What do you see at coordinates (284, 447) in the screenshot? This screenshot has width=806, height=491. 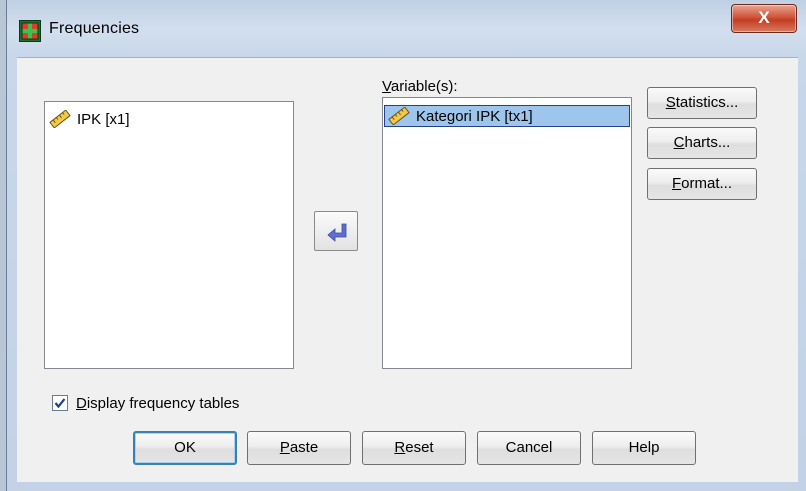 I see `paste-mnemonic: P` at bounding box center [284, 447].